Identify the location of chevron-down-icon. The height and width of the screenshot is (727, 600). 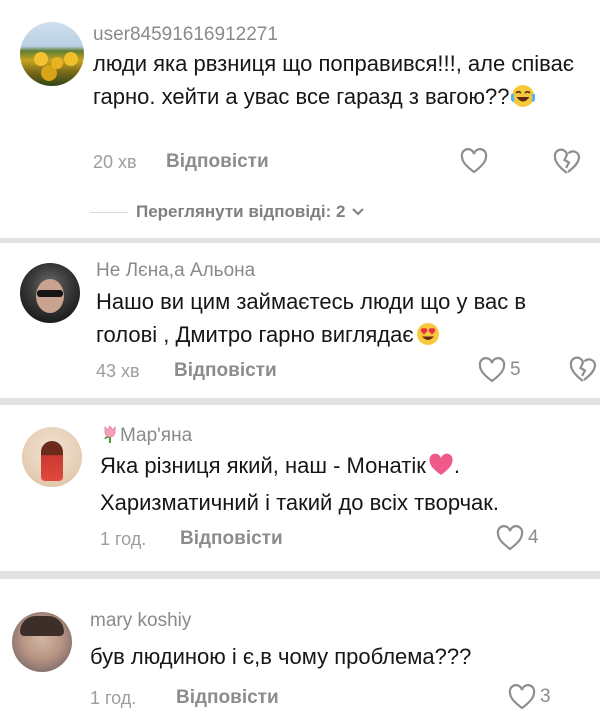
(358, 212).